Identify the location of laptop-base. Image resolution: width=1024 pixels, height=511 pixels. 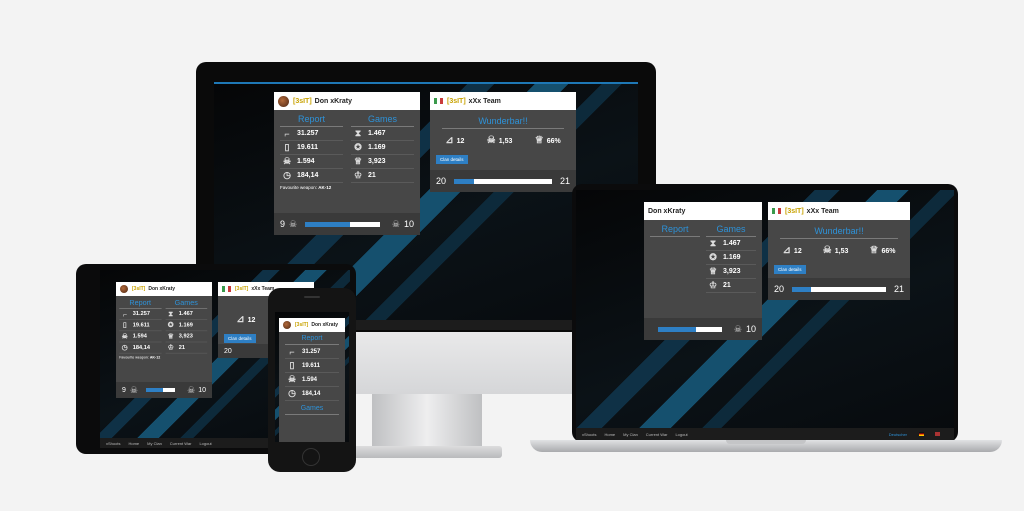
(766, 446).